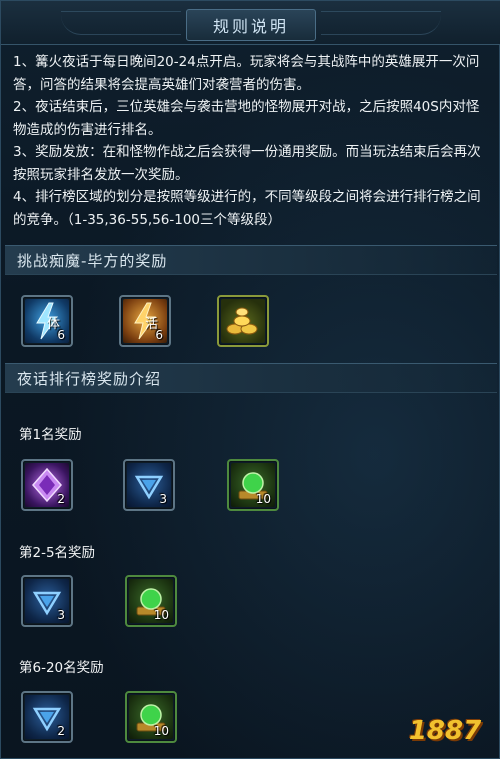 This screenshot has width=500, height=759. What do you see at coordinates (47, 485) in the screenshot?
I see `reward-item-purple-gem: 2` at bounding box center [47, 485].